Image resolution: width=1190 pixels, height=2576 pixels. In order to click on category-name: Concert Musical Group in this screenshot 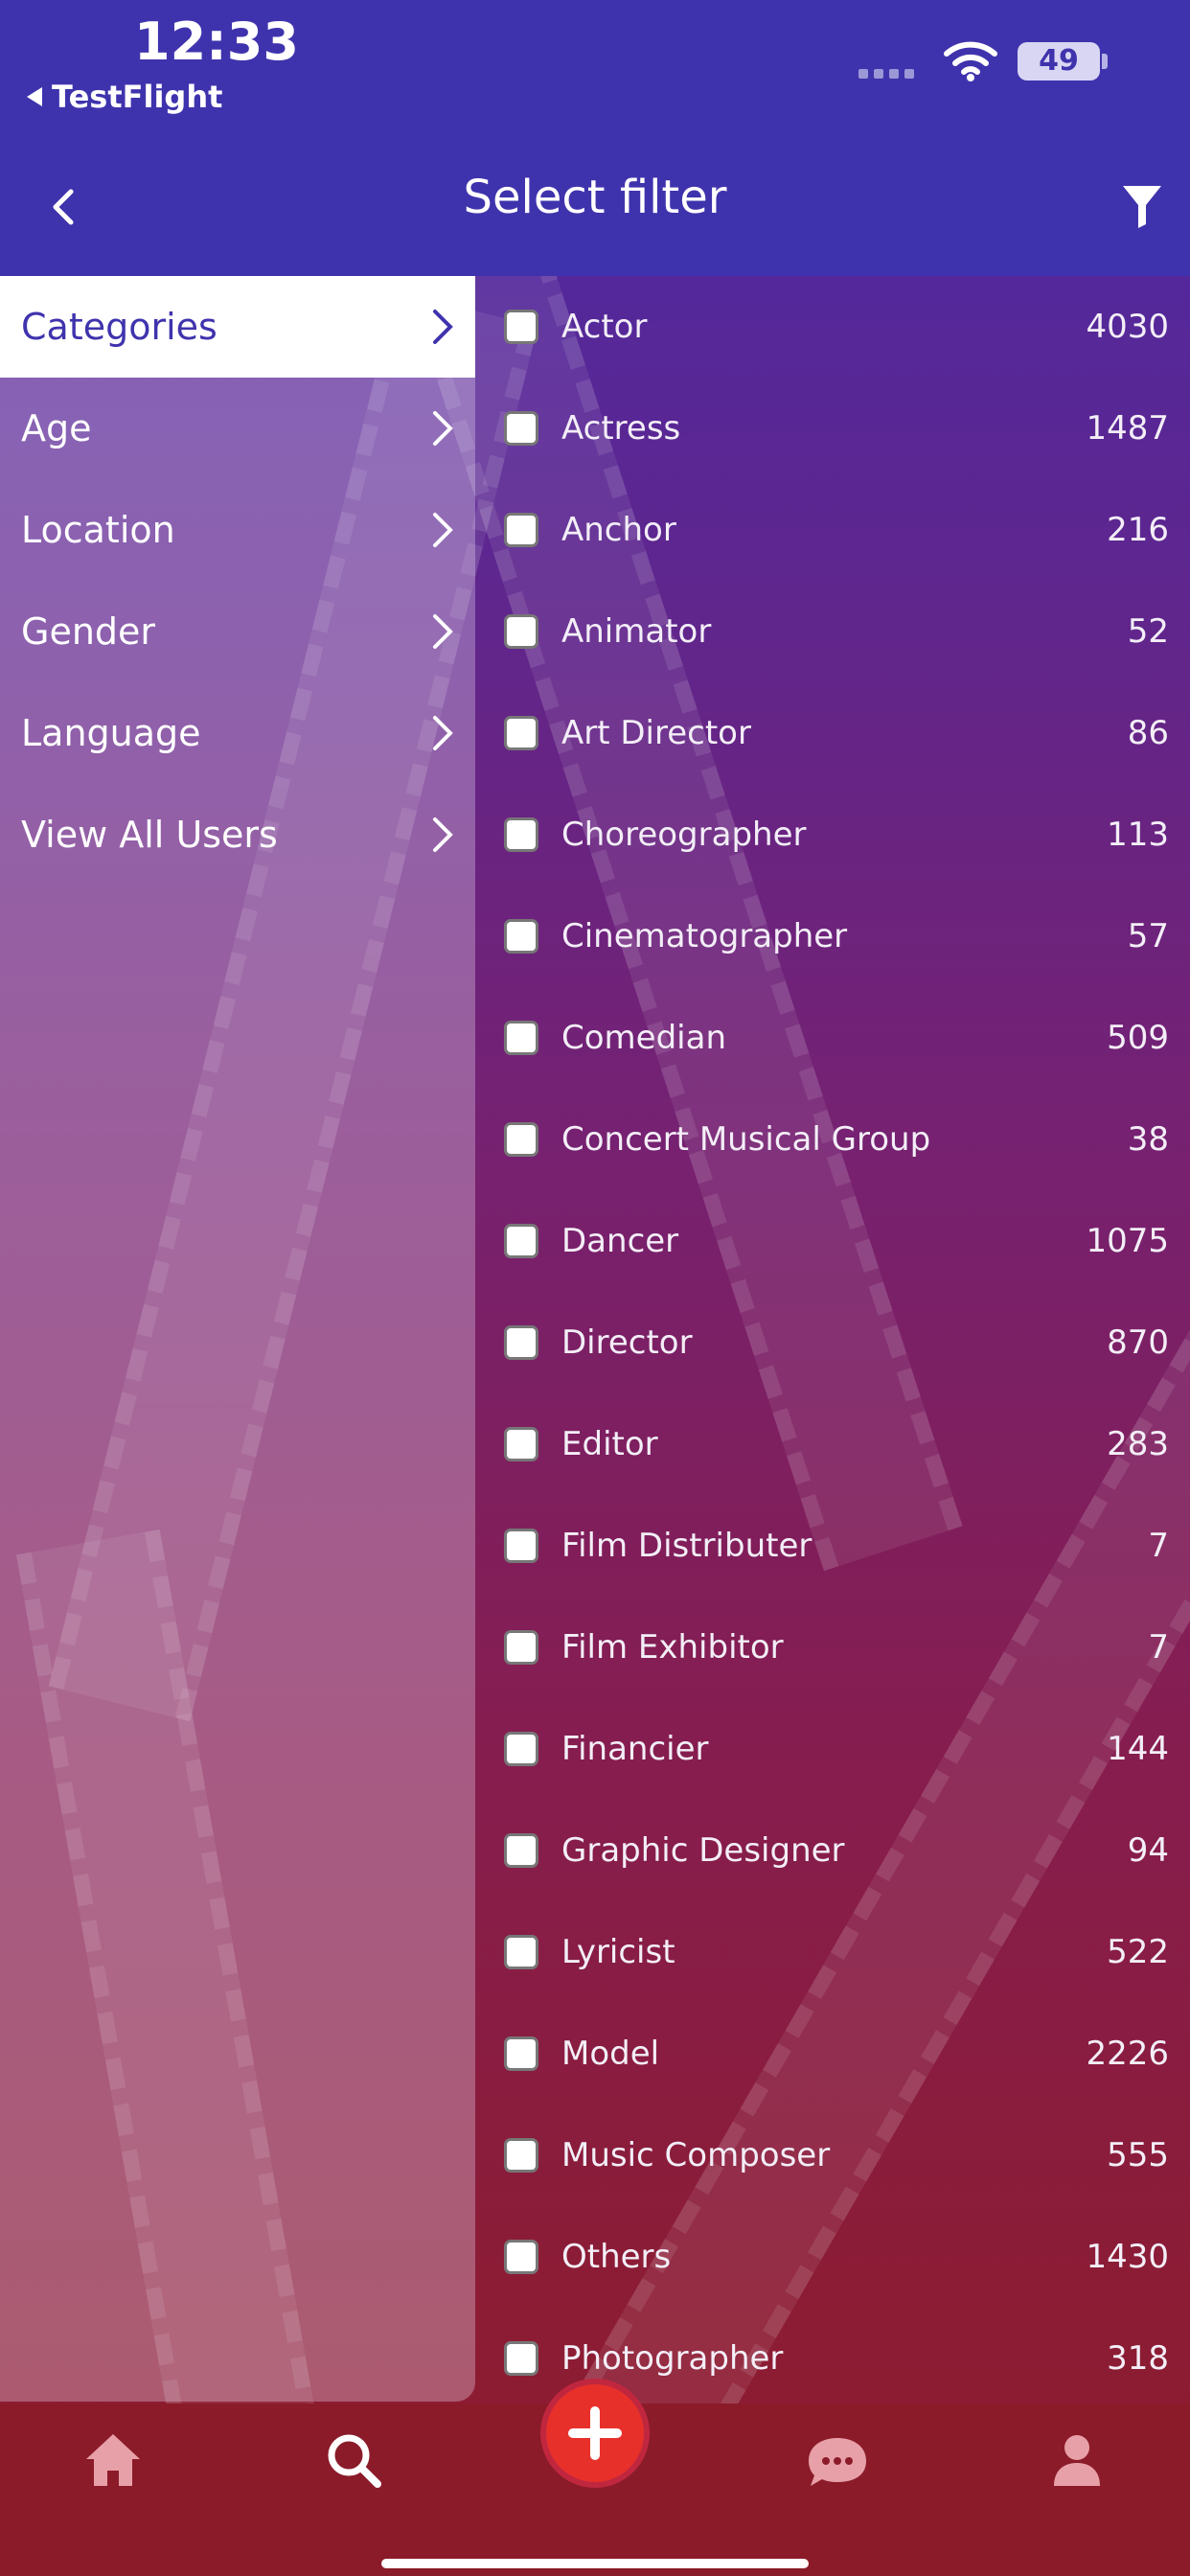, I will do `click(746, 1139)`.